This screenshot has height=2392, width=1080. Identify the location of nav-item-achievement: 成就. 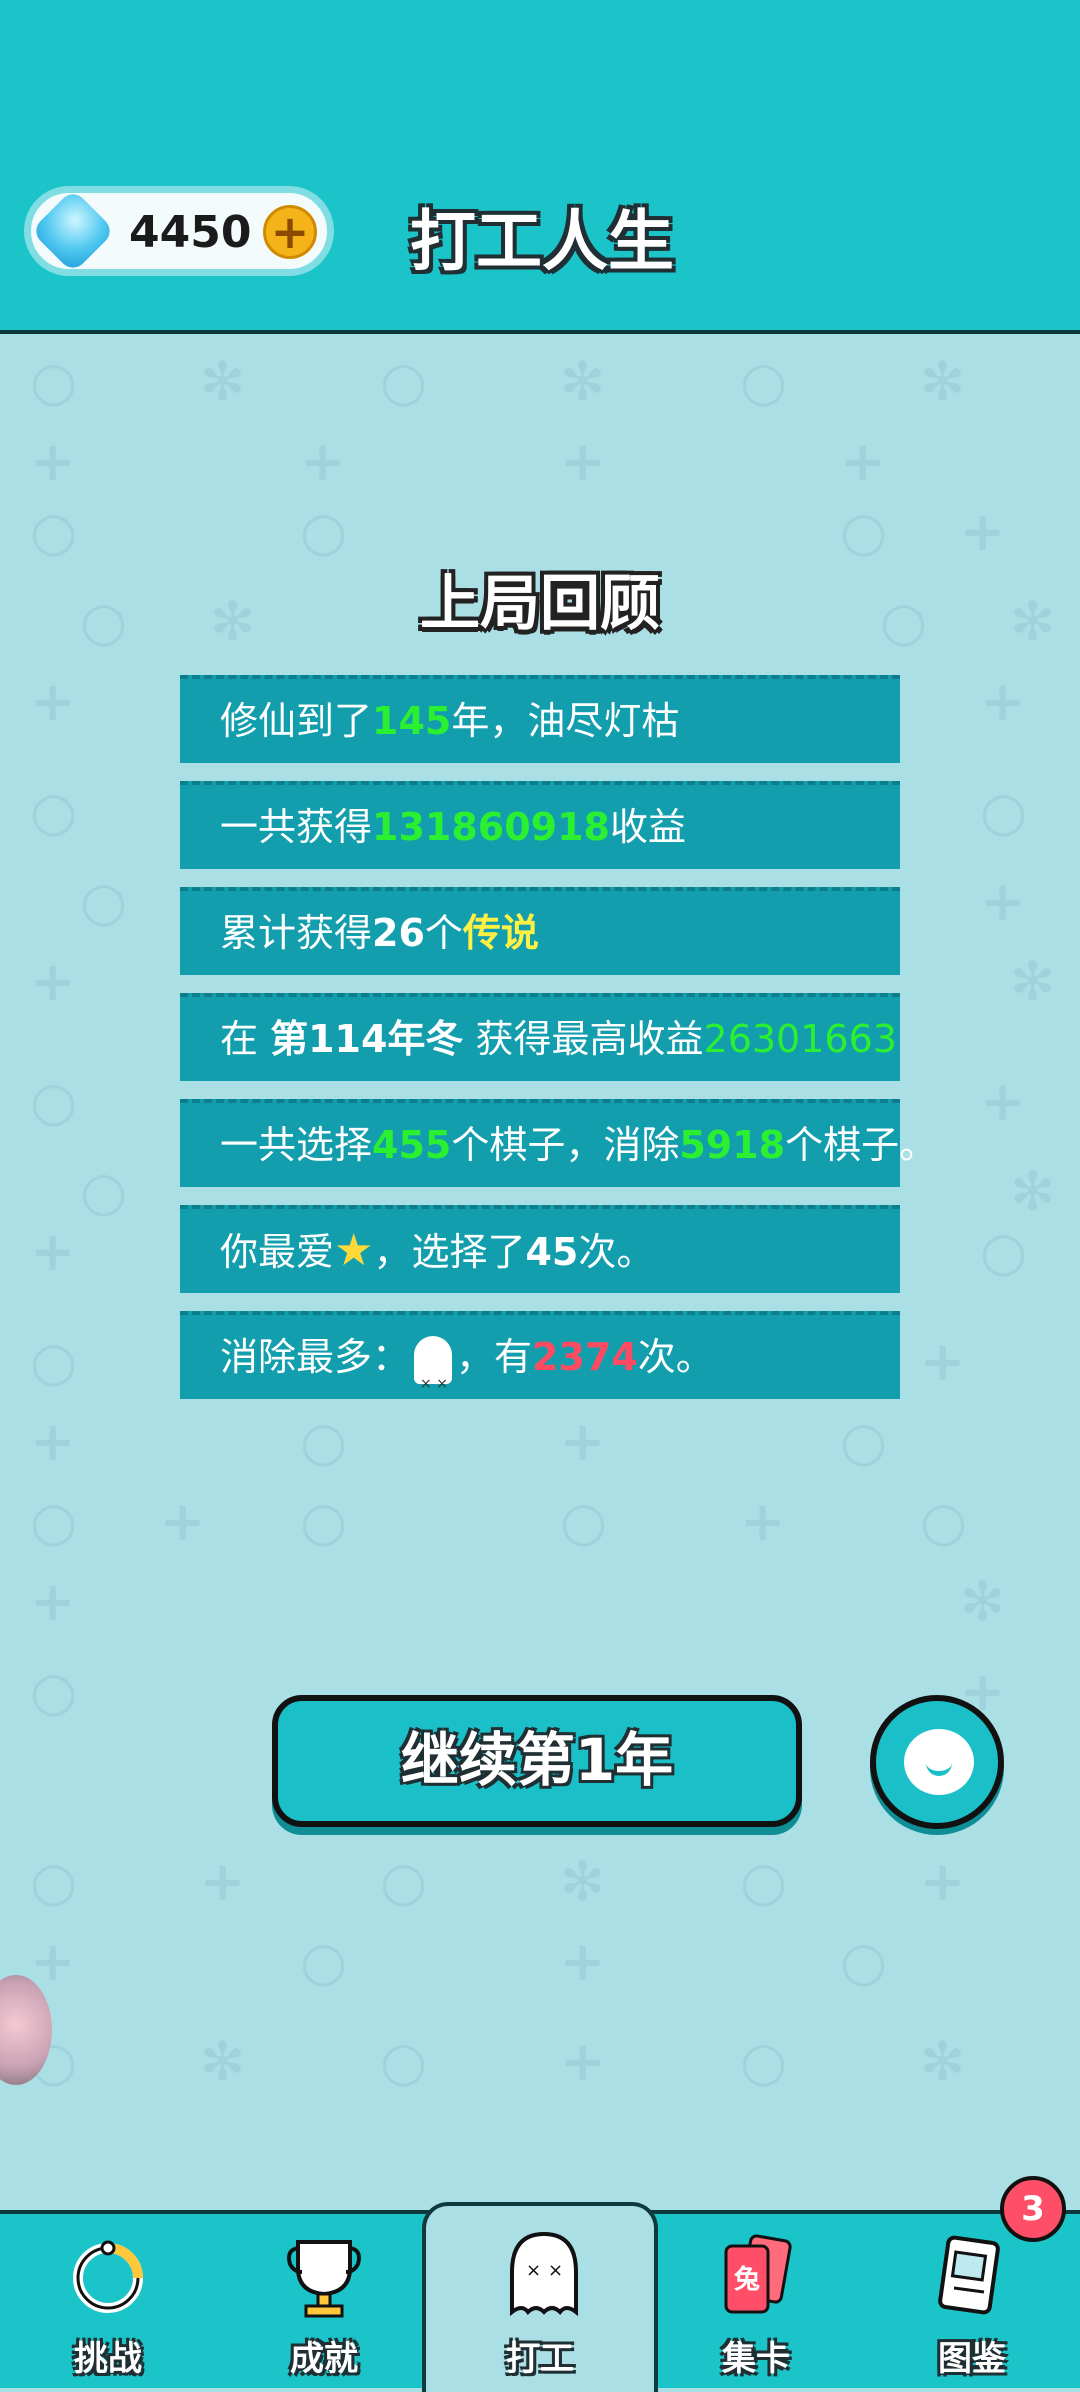
(324, 2303).